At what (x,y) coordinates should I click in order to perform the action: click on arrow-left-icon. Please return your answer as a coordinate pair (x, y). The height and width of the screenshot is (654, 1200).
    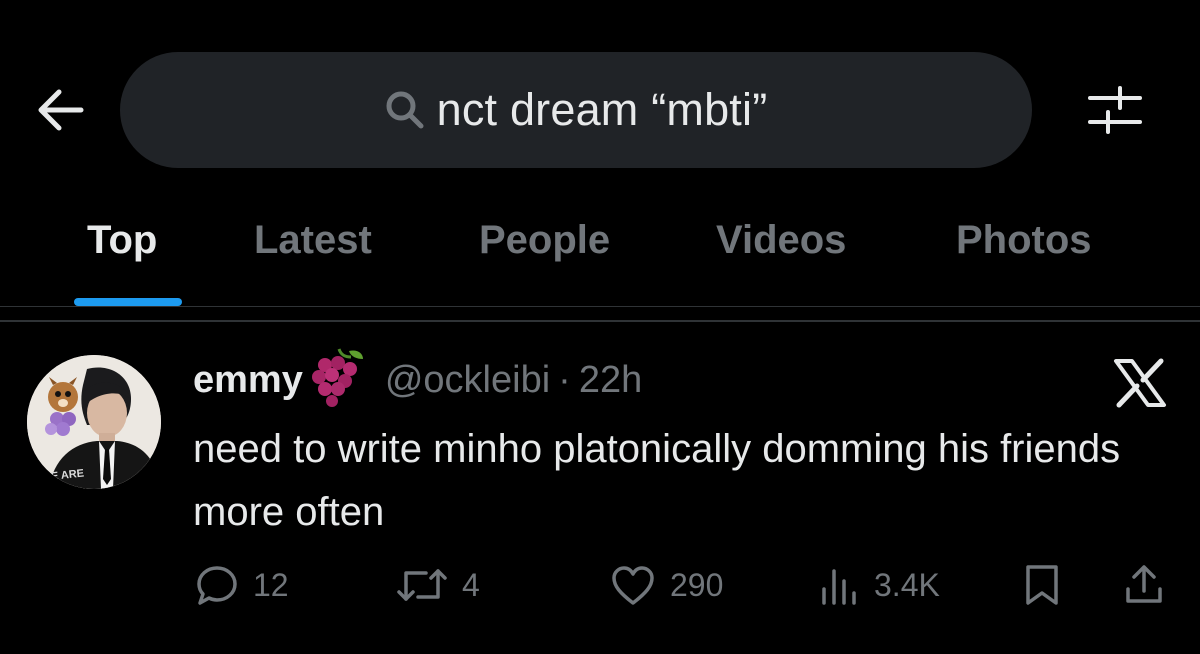
    Looking at the image, I should click on (61, 110).